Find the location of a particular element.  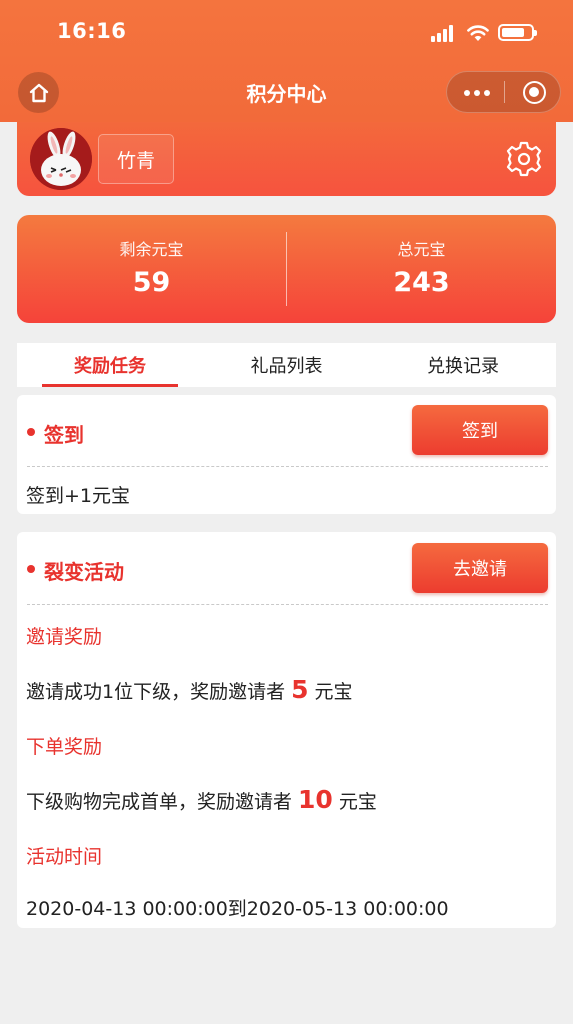

checkin-title: 签到 is located at coordinates (64, 435).